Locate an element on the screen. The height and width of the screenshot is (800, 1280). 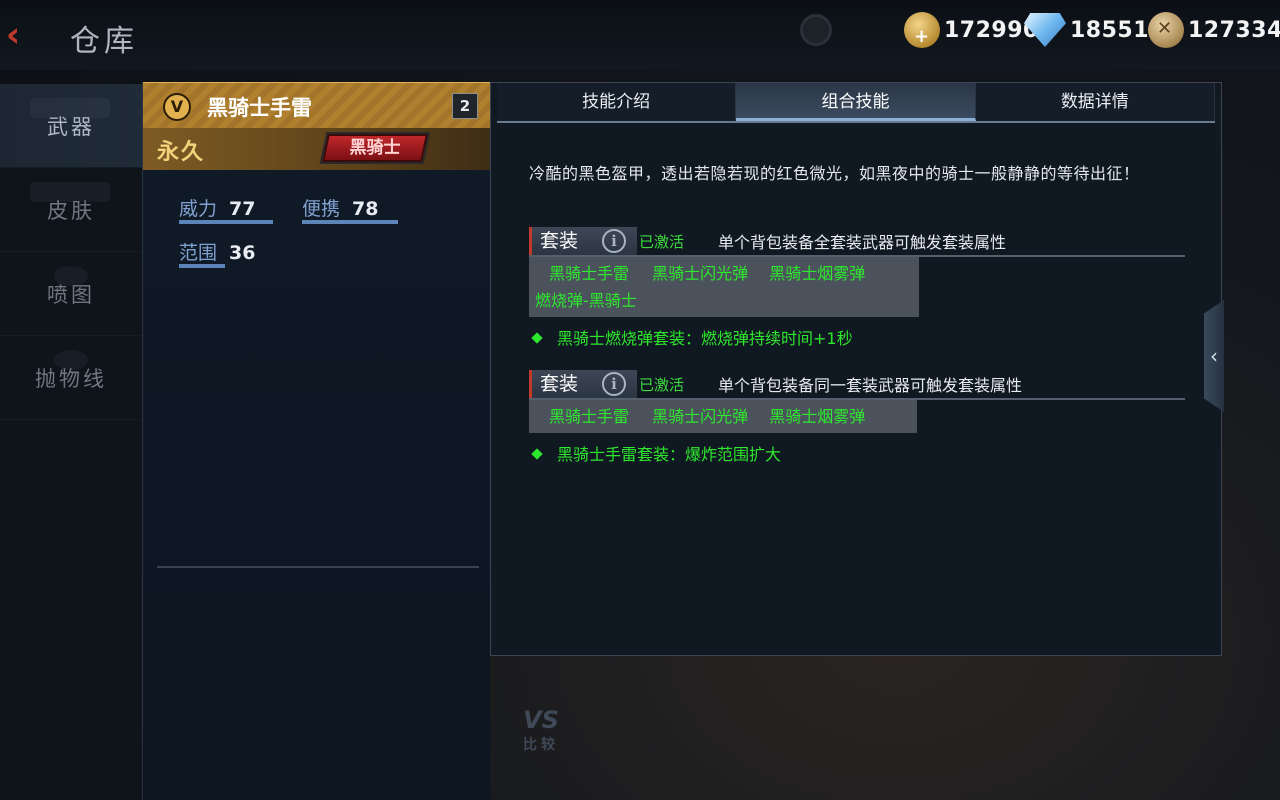
set-bonus-text: 黑骑士手雷套装：爆炸范围扩大 is located at coordinates (669, 454).